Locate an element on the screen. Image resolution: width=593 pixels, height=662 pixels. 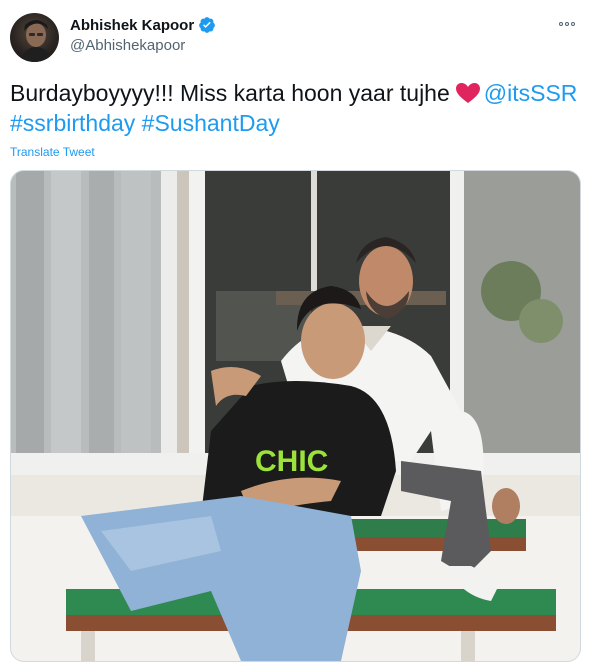
verified-badge-icon is located at coordinates (207, 25).